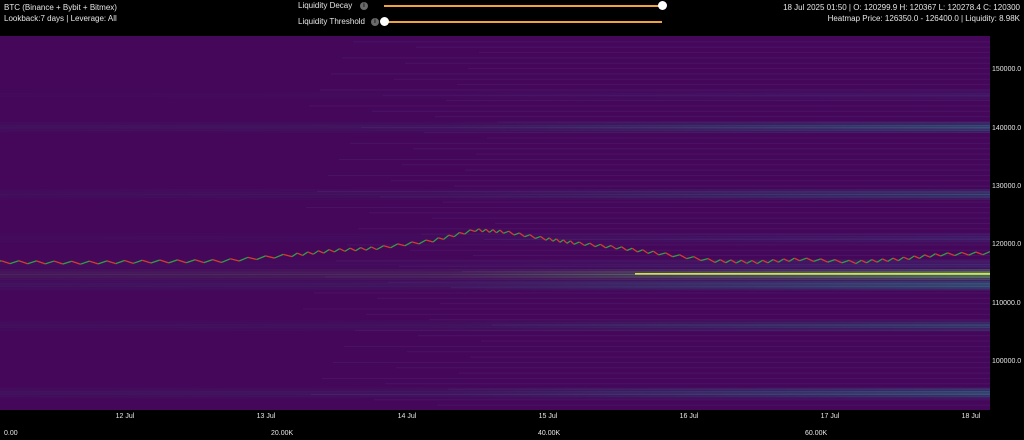 The height and width of the screenshot is (440, 1024). I want to click on liquidity-decay-slider-thumb, so click(662, 5).